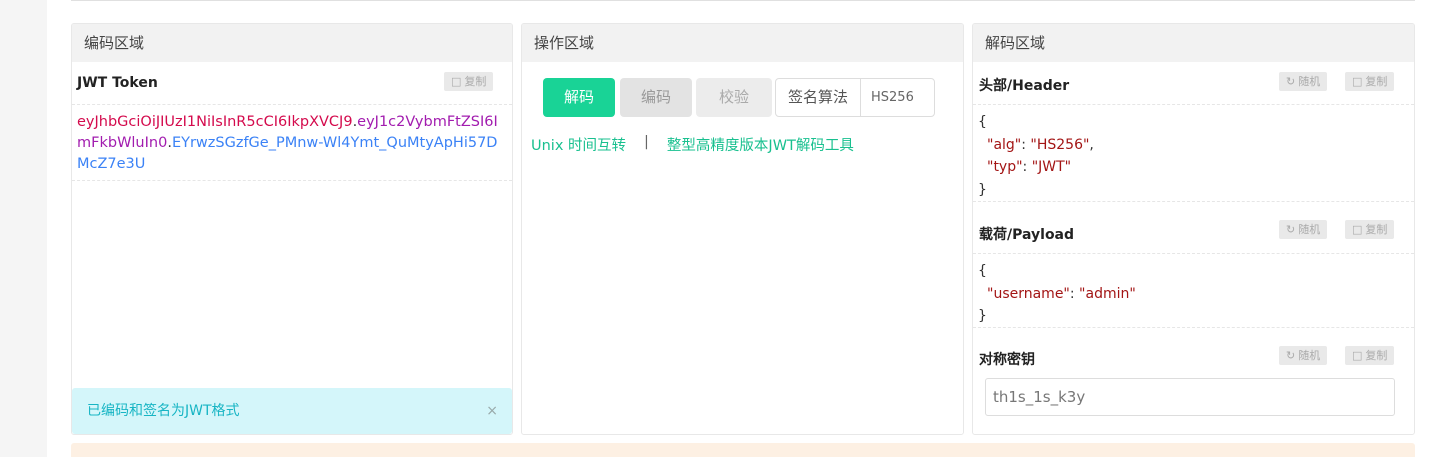 This screenshot has height=457, width=1441. I want to click on copy-token-button: □ 复制, so click(469, 81).